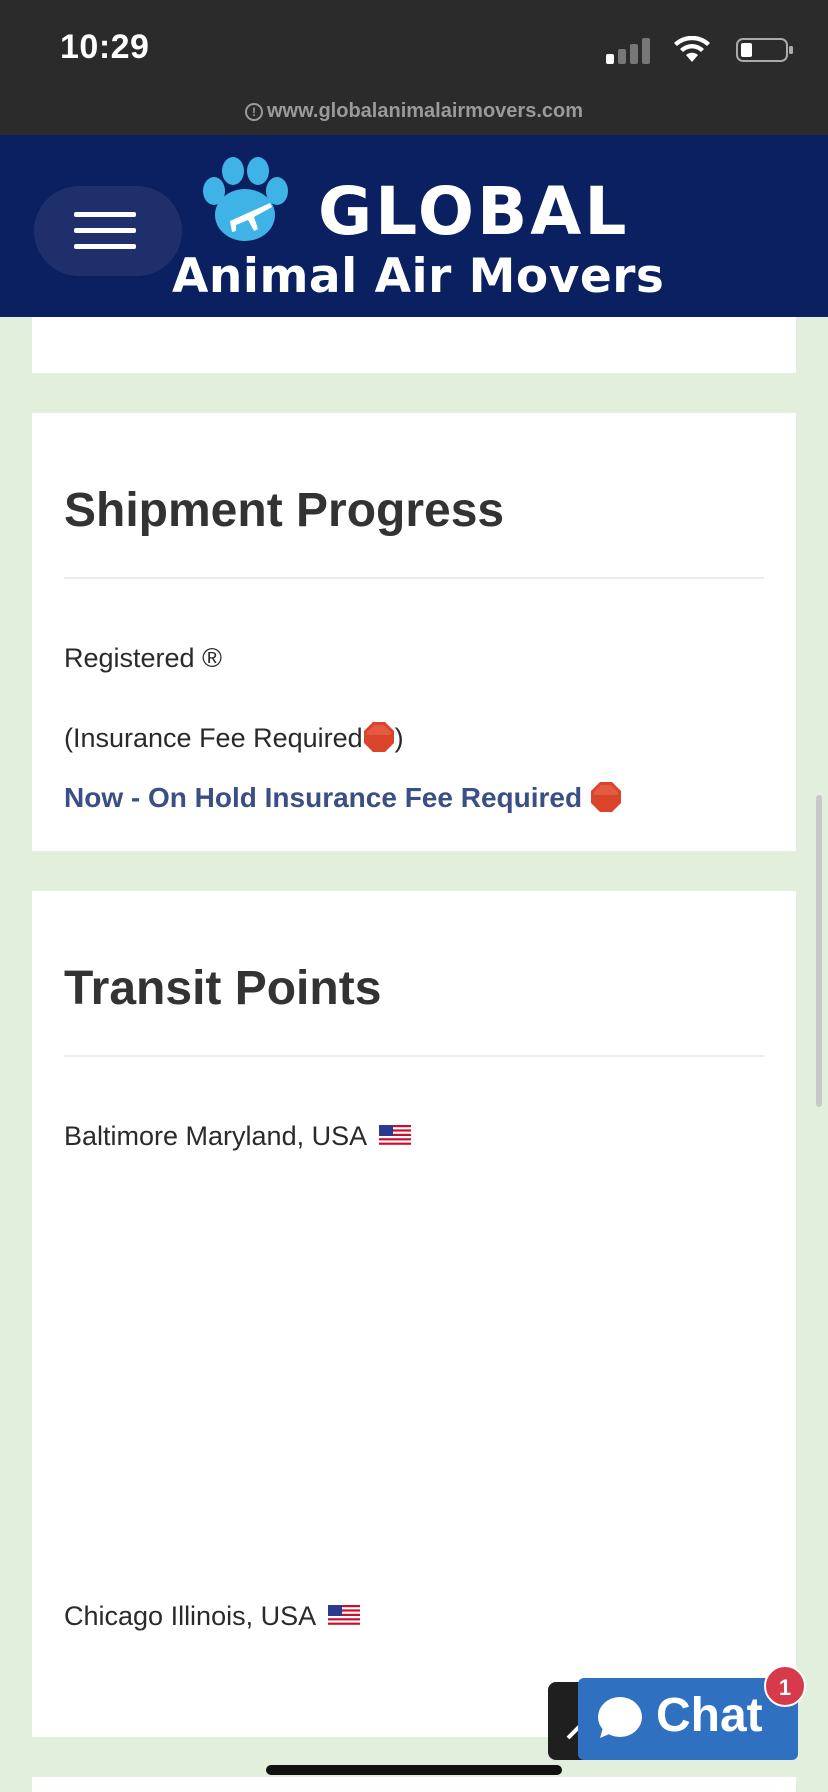 Image resolution: width=828 pixels, height=1792 pixels. I want to click on transit-point: Chicago Illinois, USA, so click(212, 1616).